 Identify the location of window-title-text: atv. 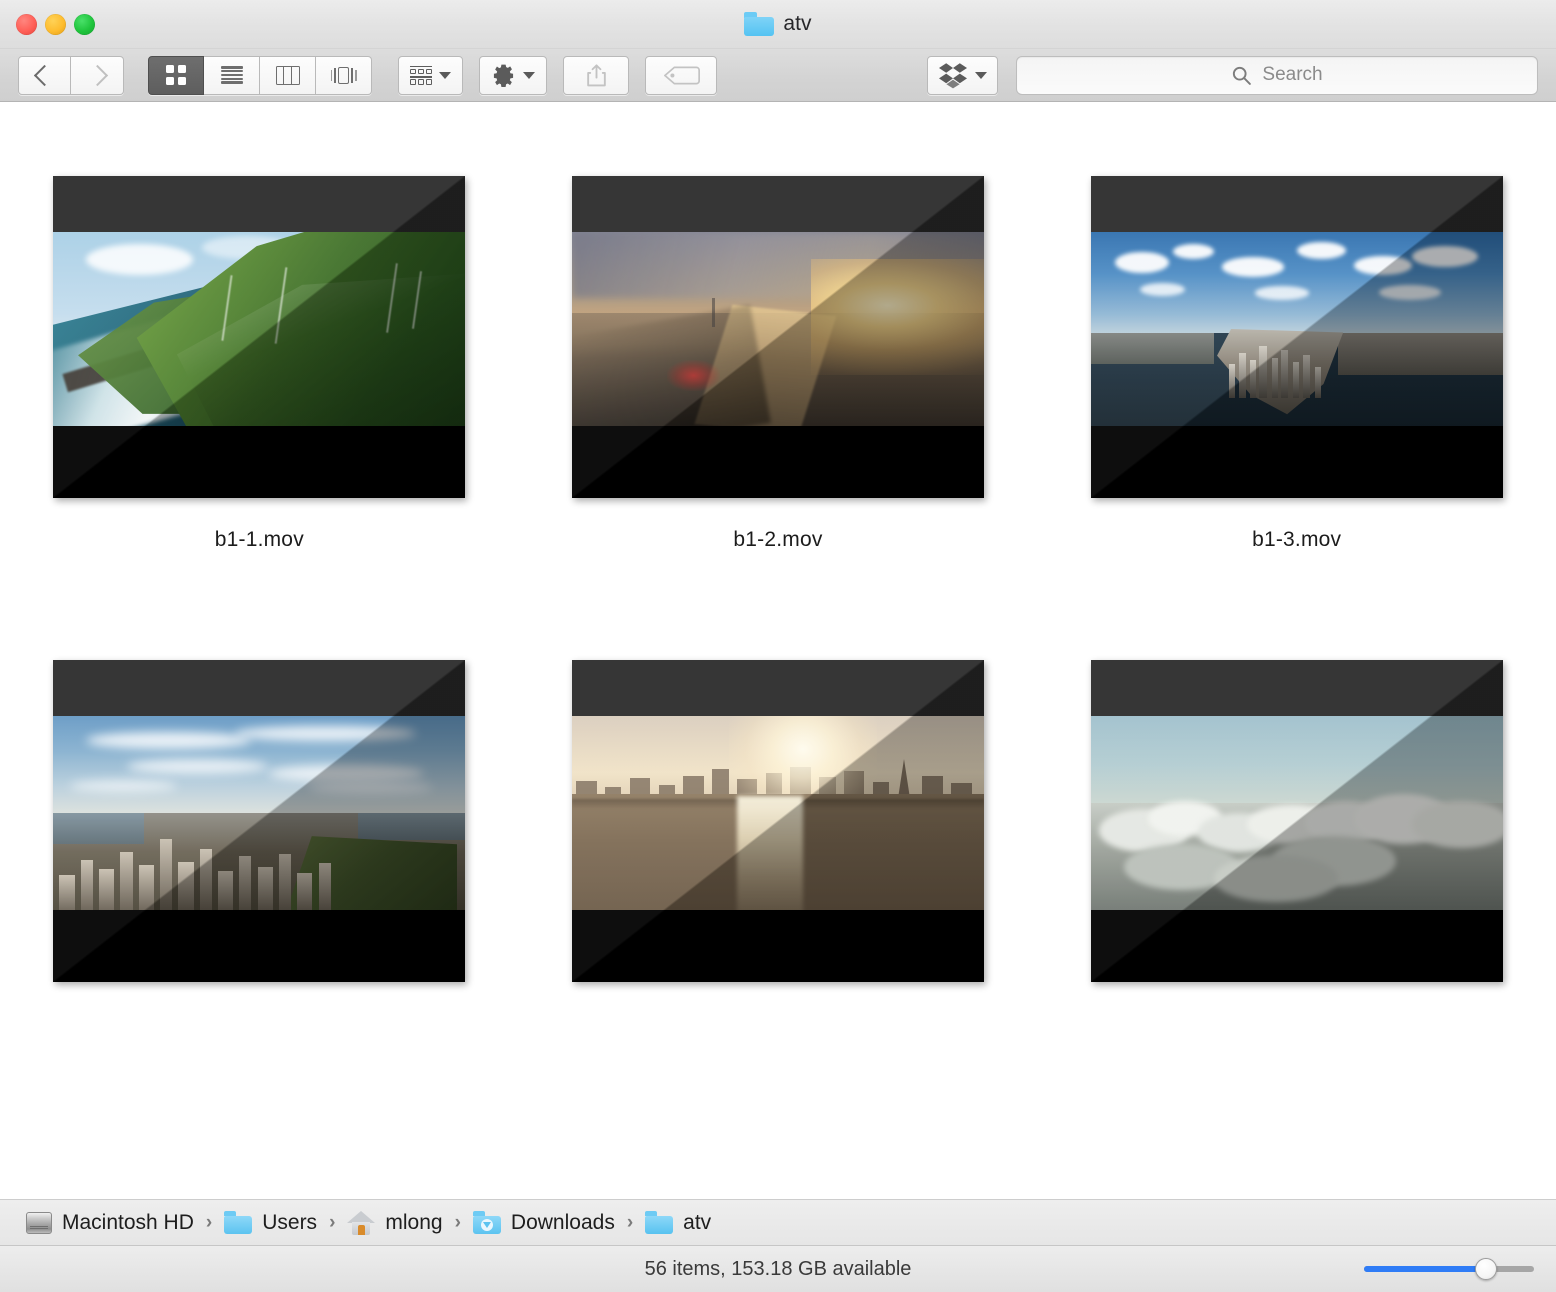
(797, 23).